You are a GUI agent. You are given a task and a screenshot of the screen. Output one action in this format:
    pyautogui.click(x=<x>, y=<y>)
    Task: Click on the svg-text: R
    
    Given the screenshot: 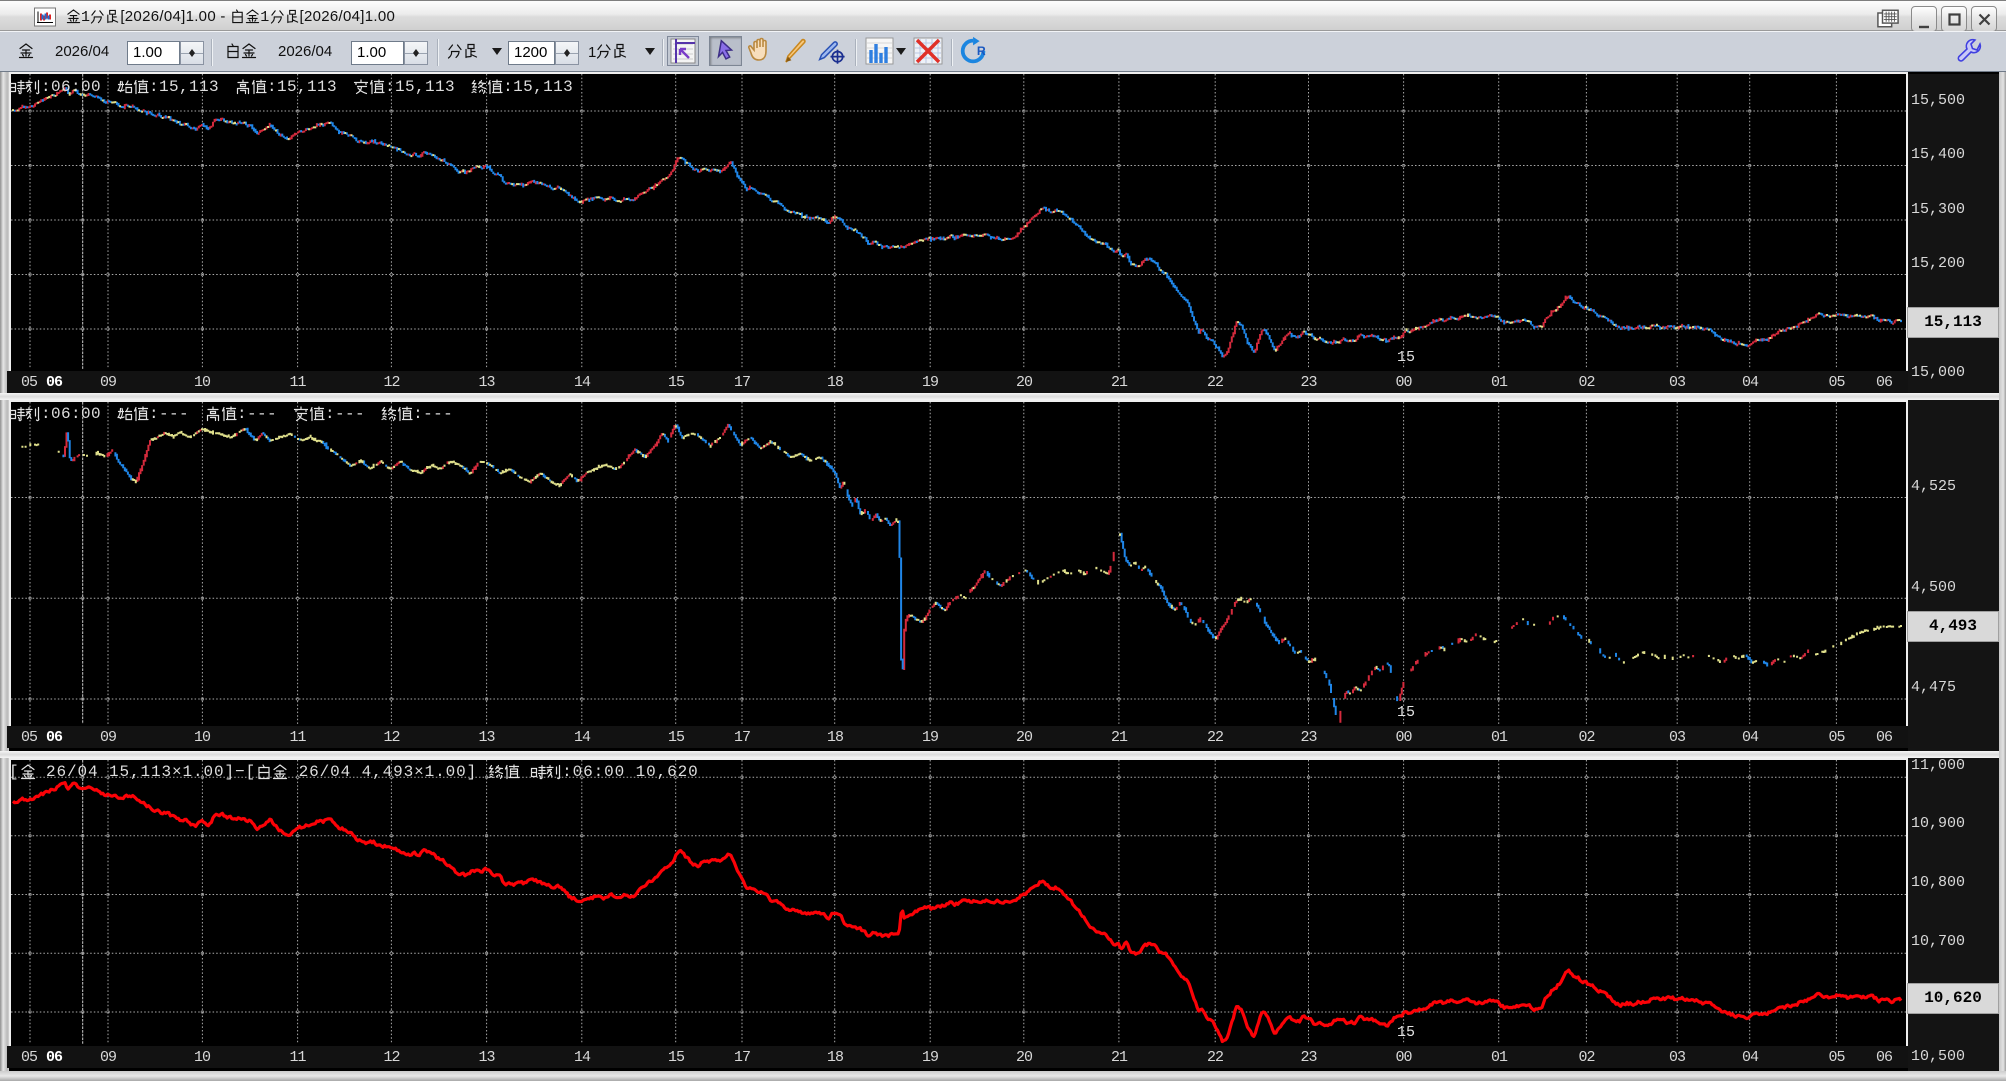 What is the action you would take?
    pyautogui.click(x=981, y=51)
    